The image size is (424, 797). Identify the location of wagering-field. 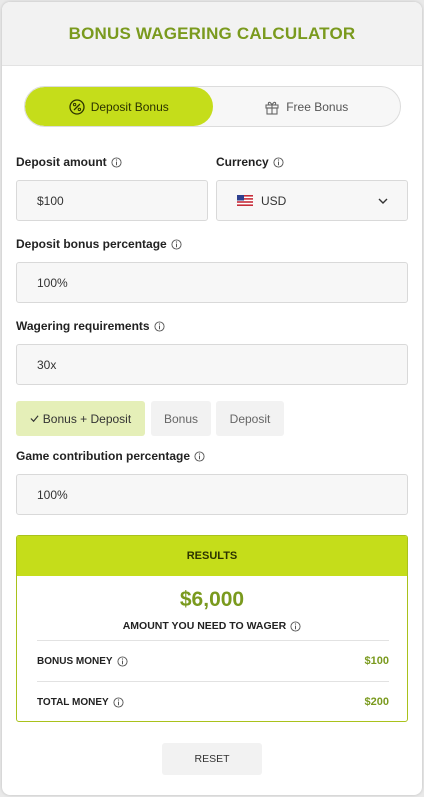
(212, 364).